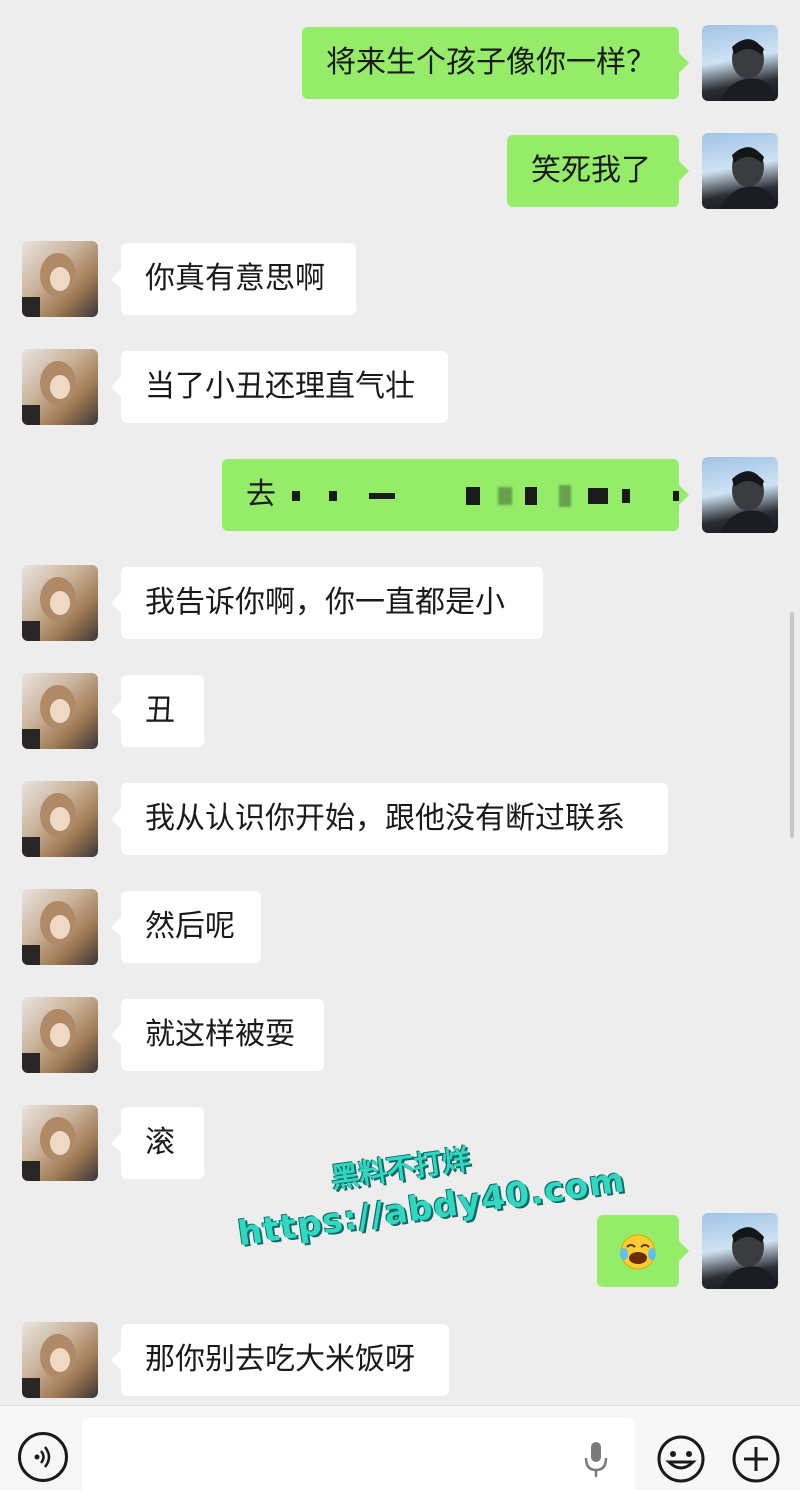 This screenshot has width=800, height=1490. What do you see at coordinates (792, 725) in the screenshot?
I see `scrollbar` at bounding box center [792, 725].